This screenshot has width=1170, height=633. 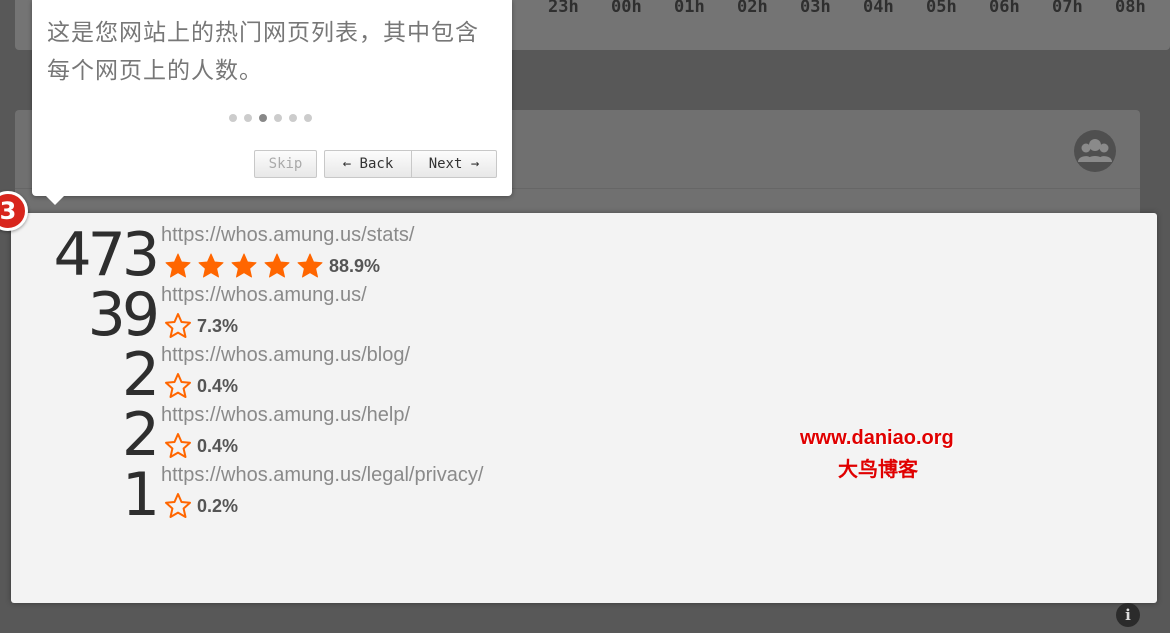 What do you see at coordinates (877, 438) in the screenshot?
I see `watermark-url: www.daniao.org` at bounding box center [877, 438].